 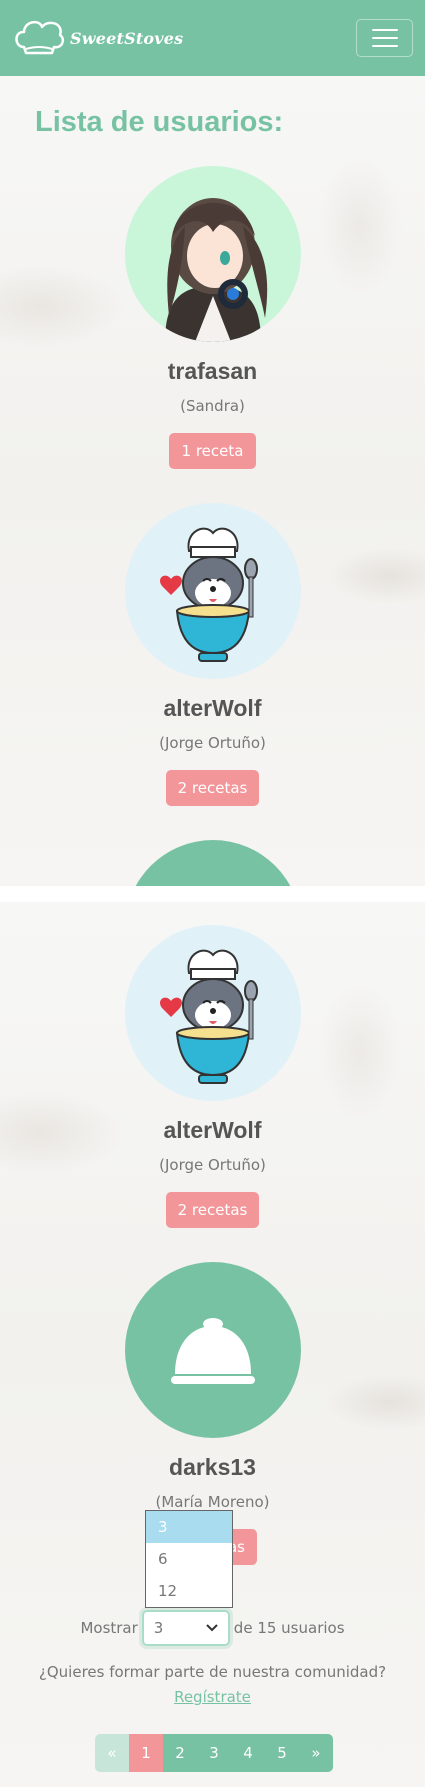 What do you see at coordinates (112, 1753) in the screenshot?
I see `pagination-prev-button: «` at bounding box center [112, 1753].